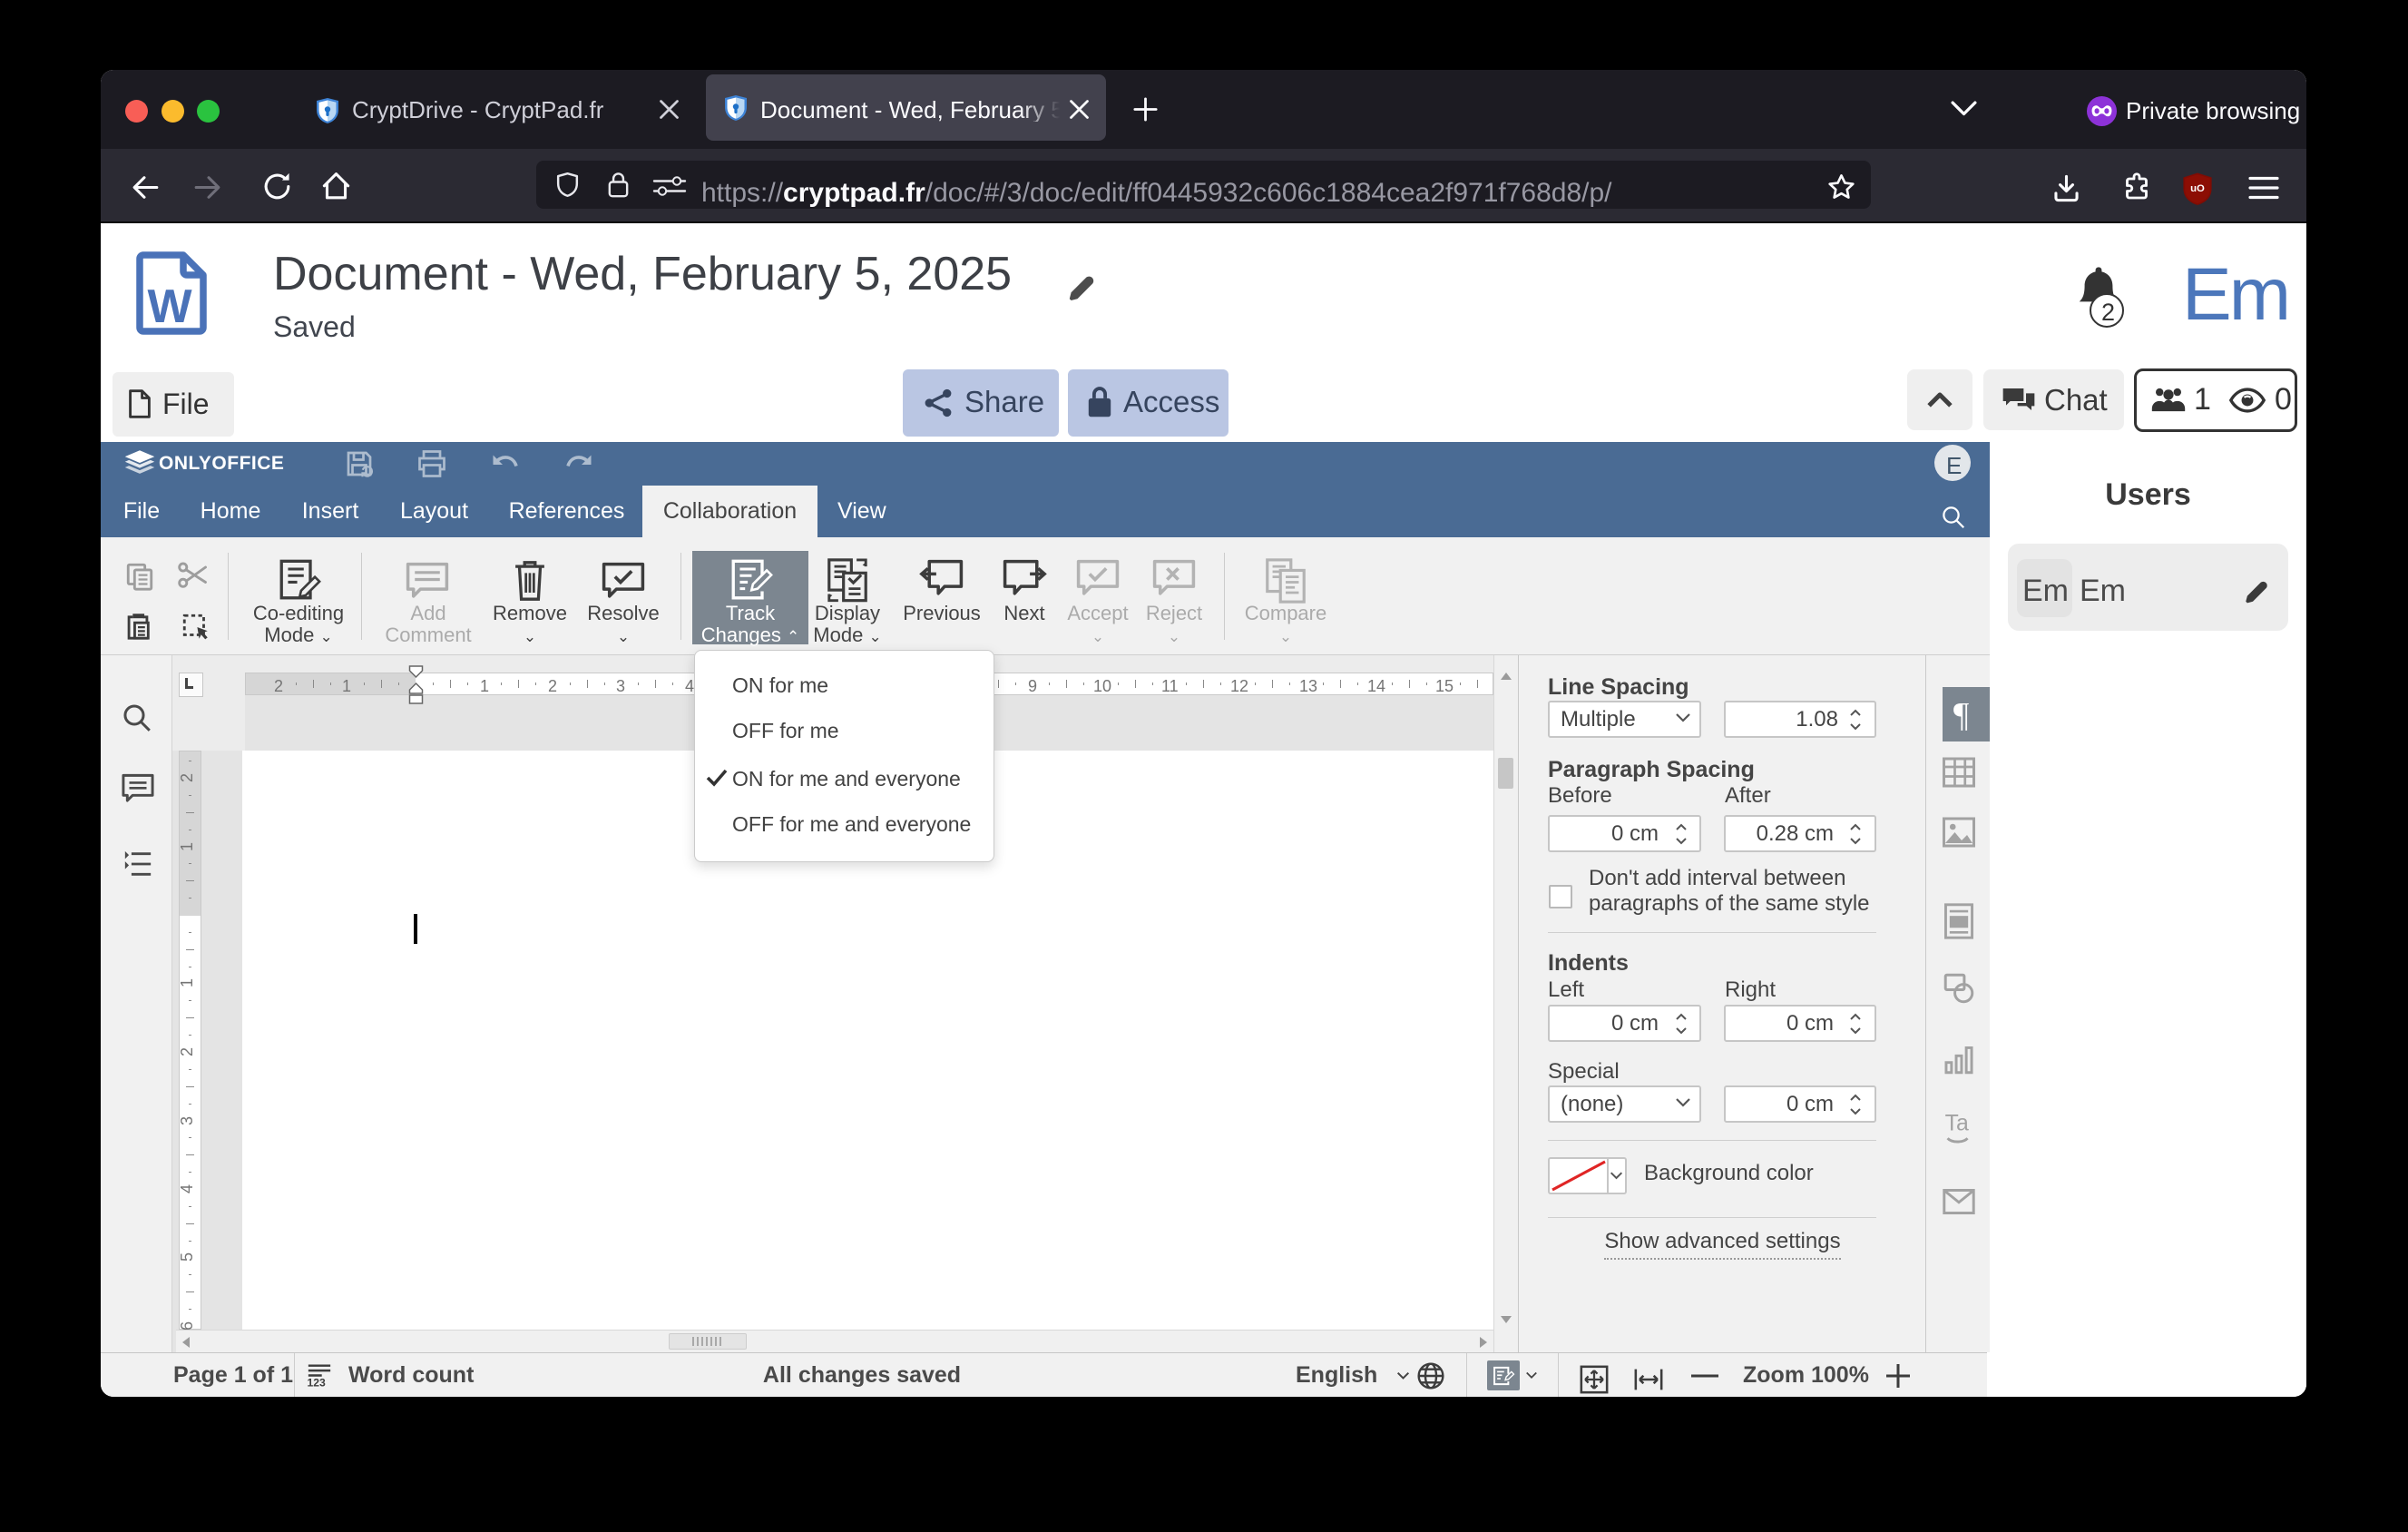 The image size is (2408, 1532). What do you see at coordinates (2198, 188) in the screenshot?
I see `svg-text: uO` at bounding box center [2198, 188].